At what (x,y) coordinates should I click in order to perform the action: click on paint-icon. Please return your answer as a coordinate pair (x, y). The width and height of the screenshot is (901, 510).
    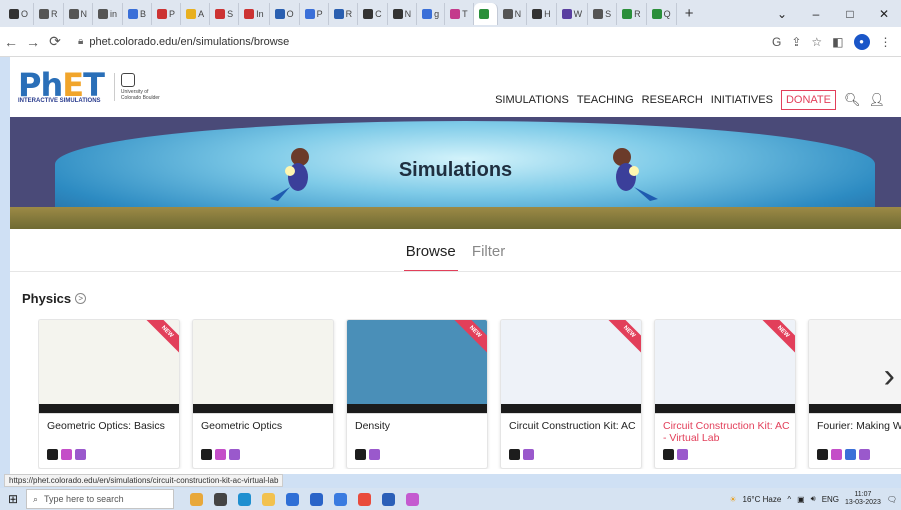
    Looking at the image, I should click on (412, 499).